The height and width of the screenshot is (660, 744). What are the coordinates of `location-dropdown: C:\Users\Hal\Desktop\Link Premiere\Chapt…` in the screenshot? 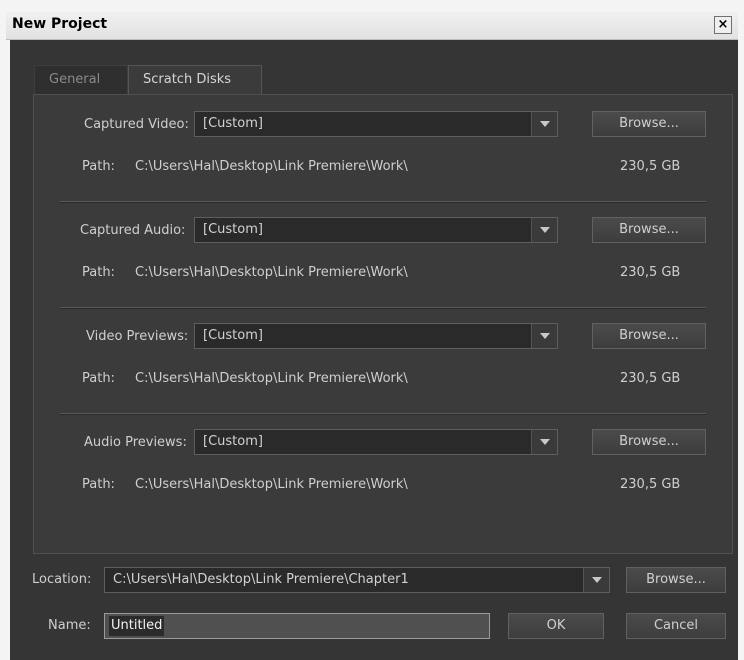 It's located at (357, 580).